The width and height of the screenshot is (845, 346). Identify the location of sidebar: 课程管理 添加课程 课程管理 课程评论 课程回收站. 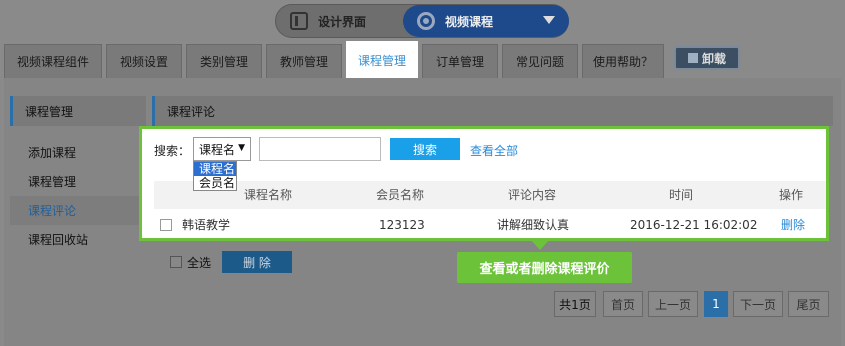
(78, 175).